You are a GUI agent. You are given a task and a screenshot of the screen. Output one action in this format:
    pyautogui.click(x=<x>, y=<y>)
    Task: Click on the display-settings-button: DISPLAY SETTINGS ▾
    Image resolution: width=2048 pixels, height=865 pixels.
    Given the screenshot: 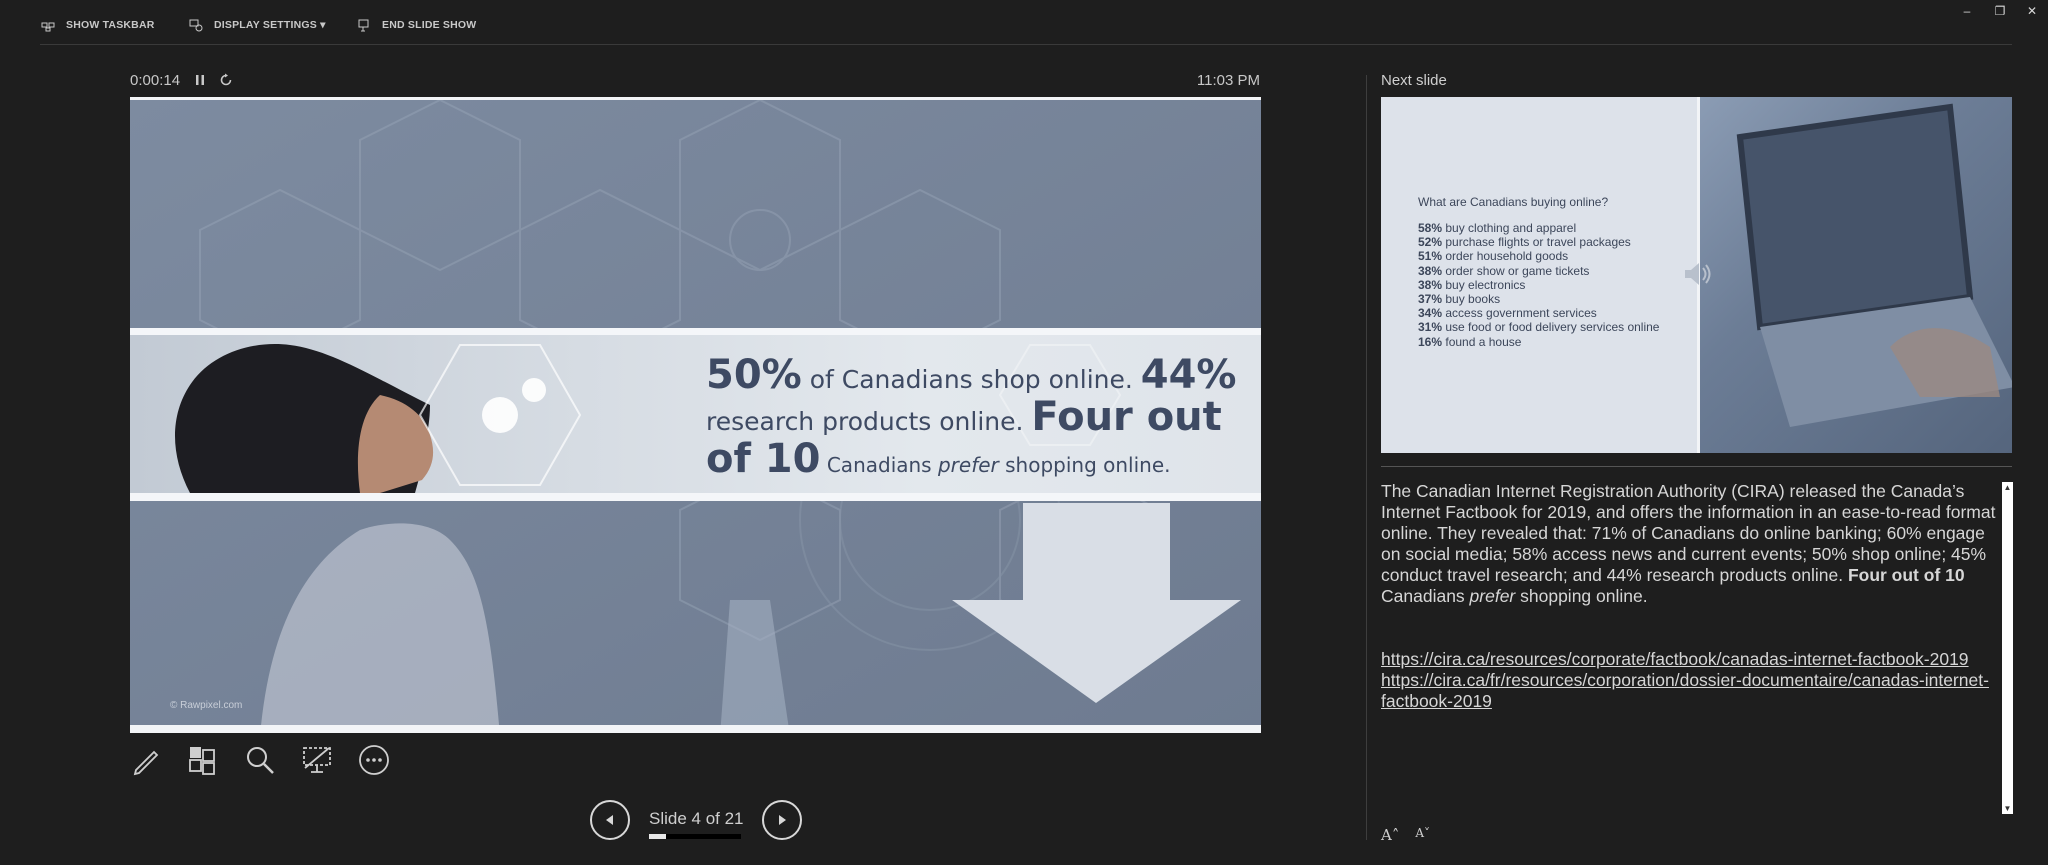 What is the action you would take?
    pyautogui.click(x=257, y=25)
    